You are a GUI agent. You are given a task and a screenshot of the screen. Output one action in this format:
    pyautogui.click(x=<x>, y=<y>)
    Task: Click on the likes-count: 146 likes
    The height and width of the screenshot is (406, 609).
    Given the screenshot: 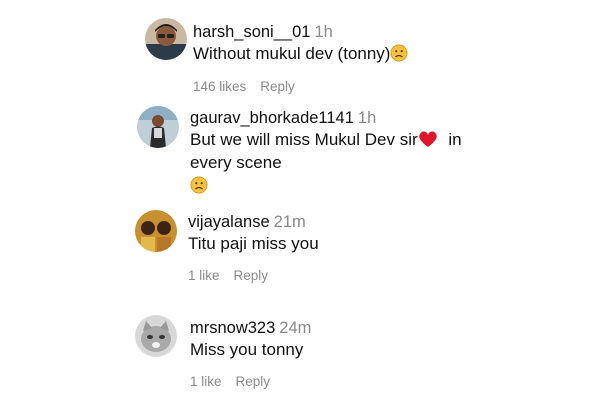 What is the action you would take?
    pyautogui.click(x=219, y=86)
    